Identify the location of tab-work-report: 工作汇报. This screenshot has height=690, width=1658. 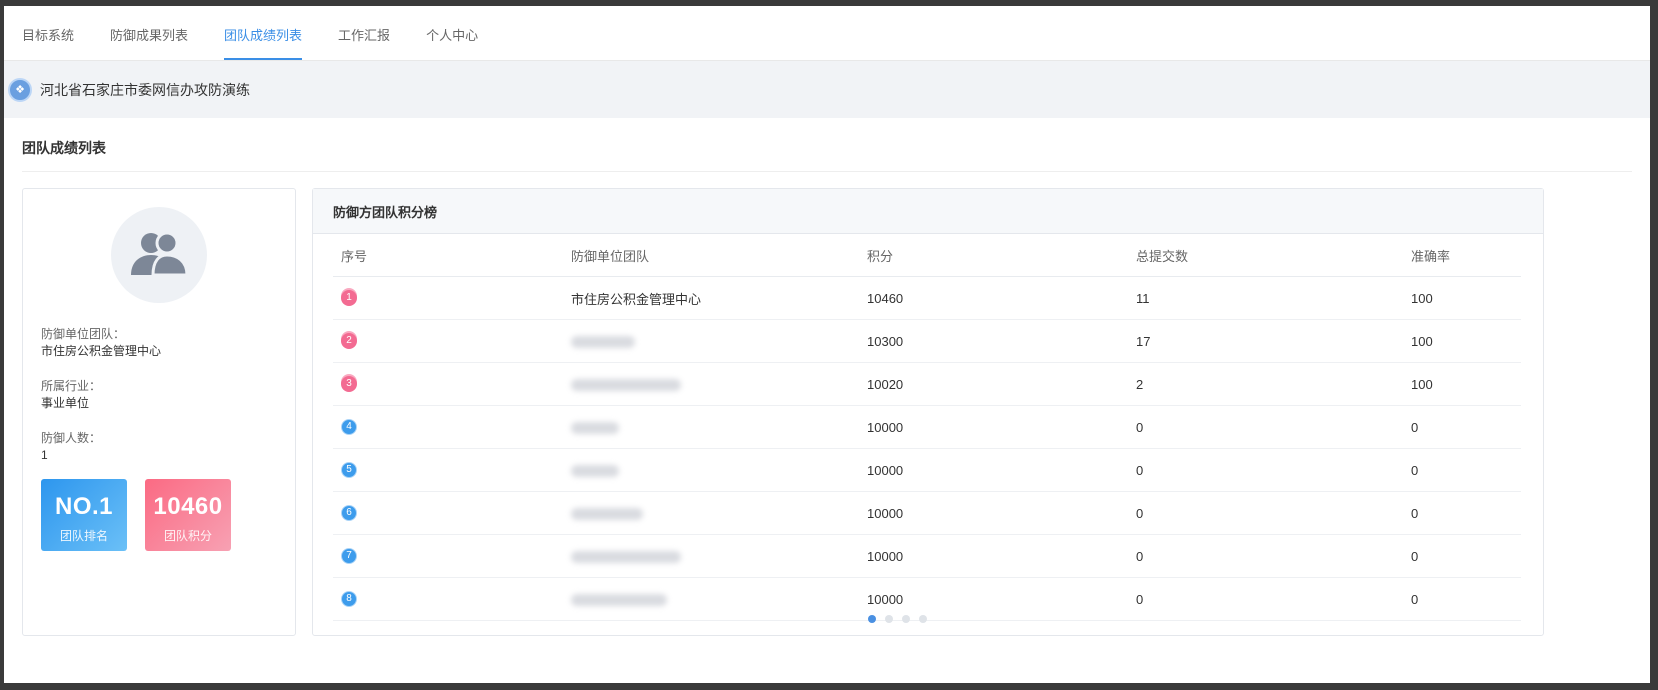
(364, 42).